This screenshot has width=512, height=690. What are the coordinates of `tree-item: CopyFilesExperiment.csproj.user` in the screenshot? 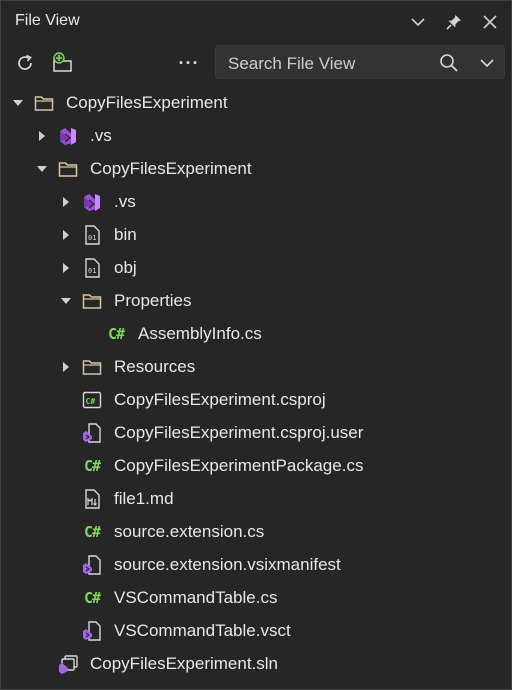 It's located at (256, 432).